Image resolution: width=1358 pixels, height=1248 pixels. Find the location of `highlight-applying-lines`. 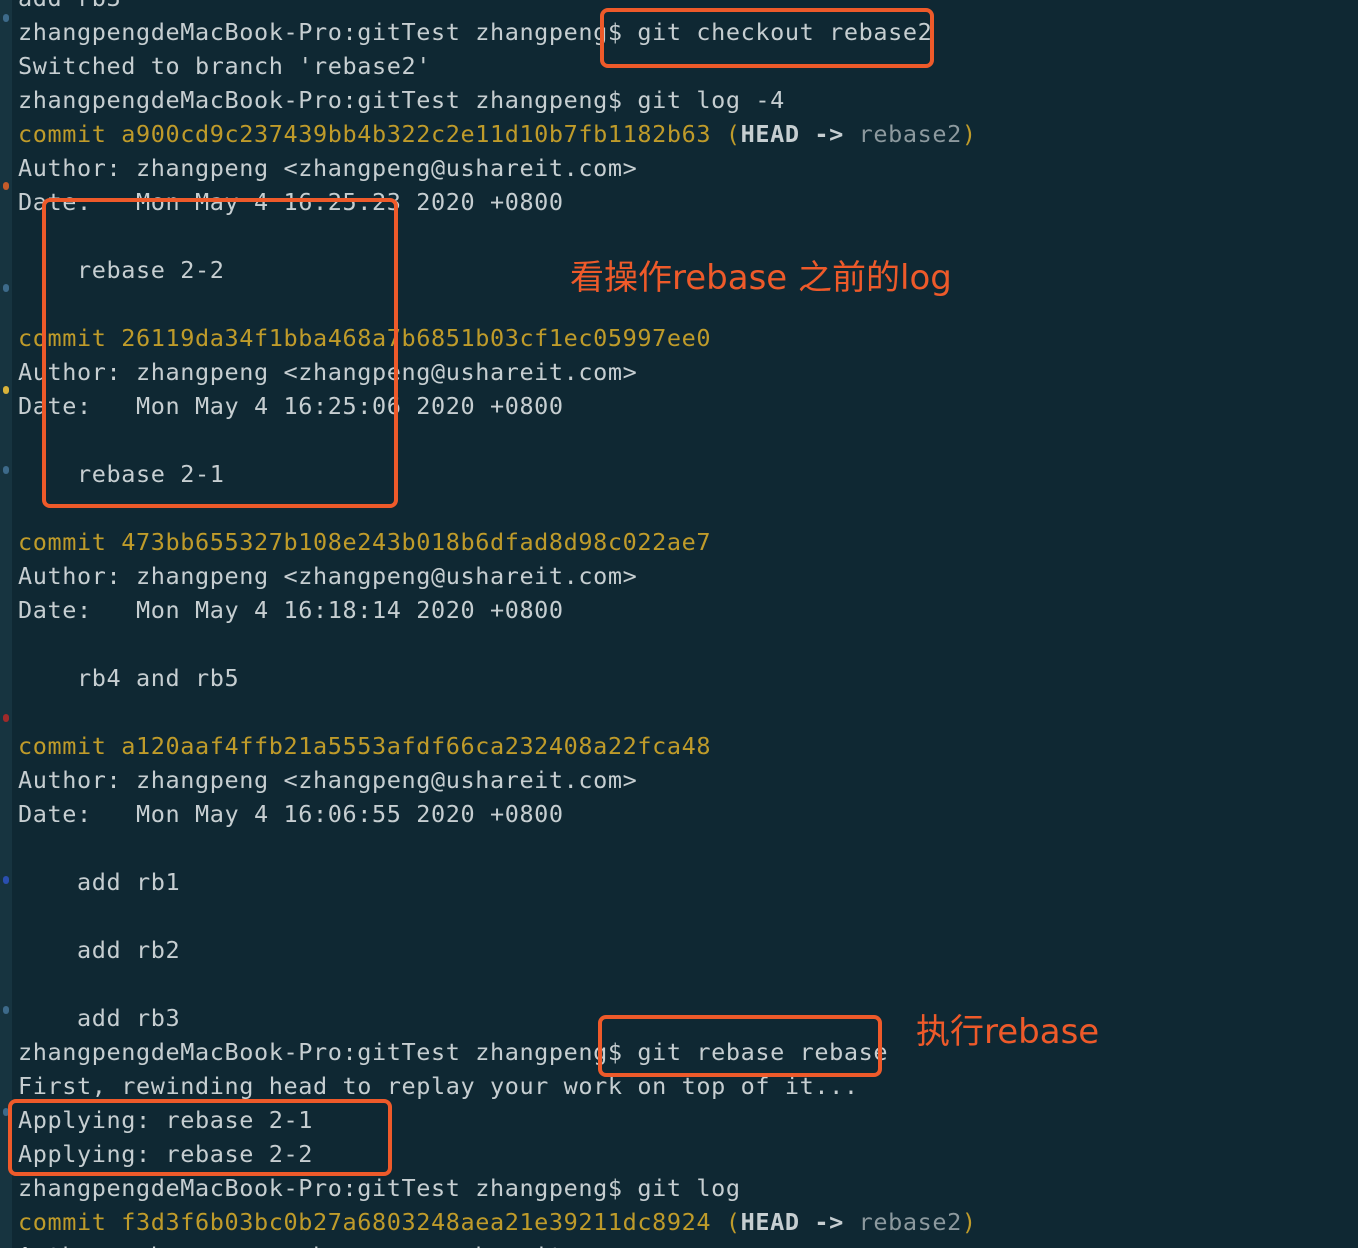

highlight-applying-lines is located at coordinates (200, 1137).